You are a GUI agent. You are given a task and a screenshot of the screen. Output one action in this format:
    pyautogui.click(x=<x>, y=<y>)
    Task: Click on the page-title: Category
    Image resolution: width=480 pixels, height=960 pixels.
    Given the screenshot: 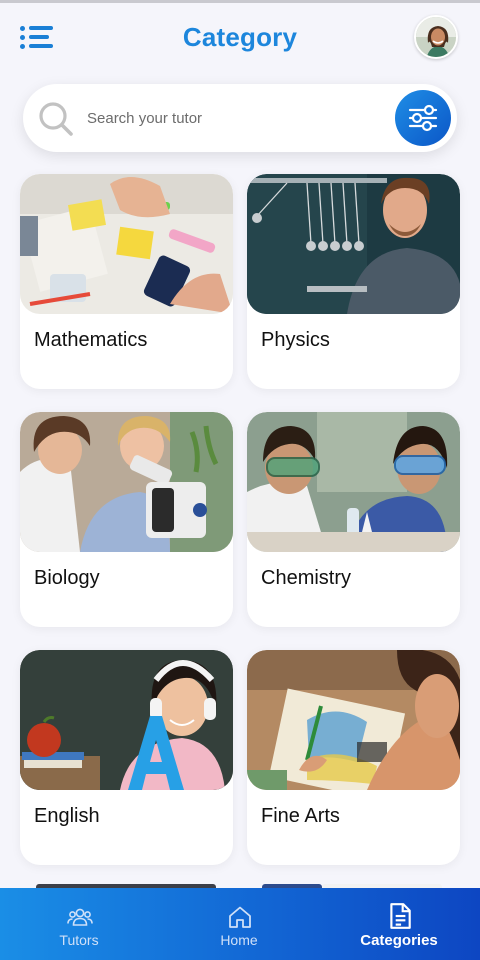 What is the action you would take?
    pyautogui.click(x=240, y=37)
    